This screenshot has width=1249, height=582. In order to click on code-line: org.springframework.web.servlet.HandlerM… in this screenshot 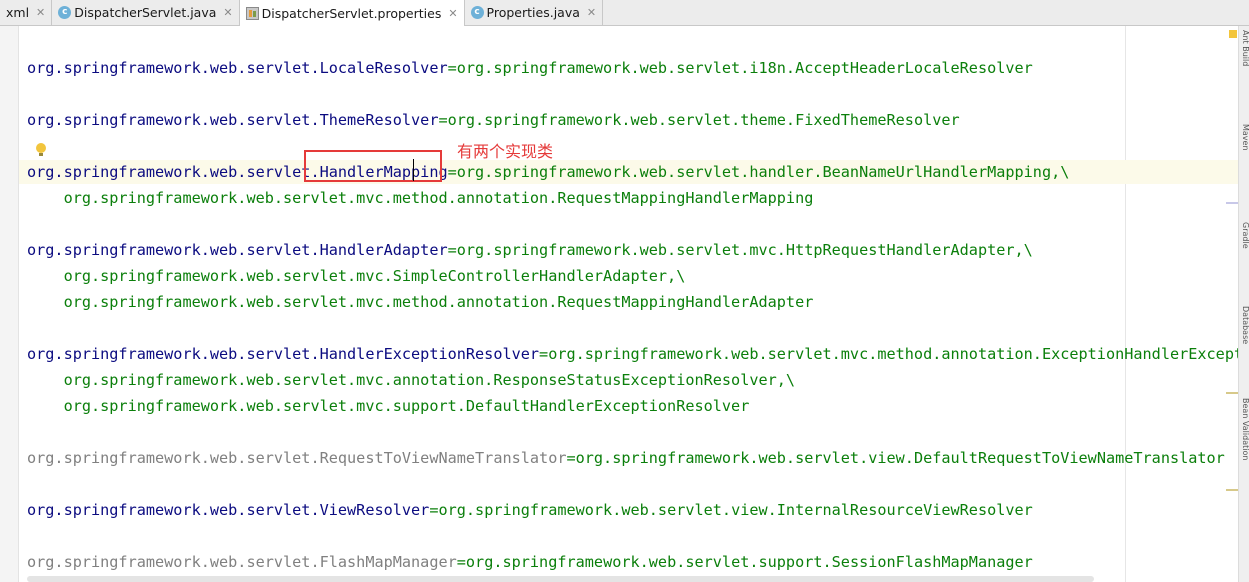, I will do `click(548, 172)`.